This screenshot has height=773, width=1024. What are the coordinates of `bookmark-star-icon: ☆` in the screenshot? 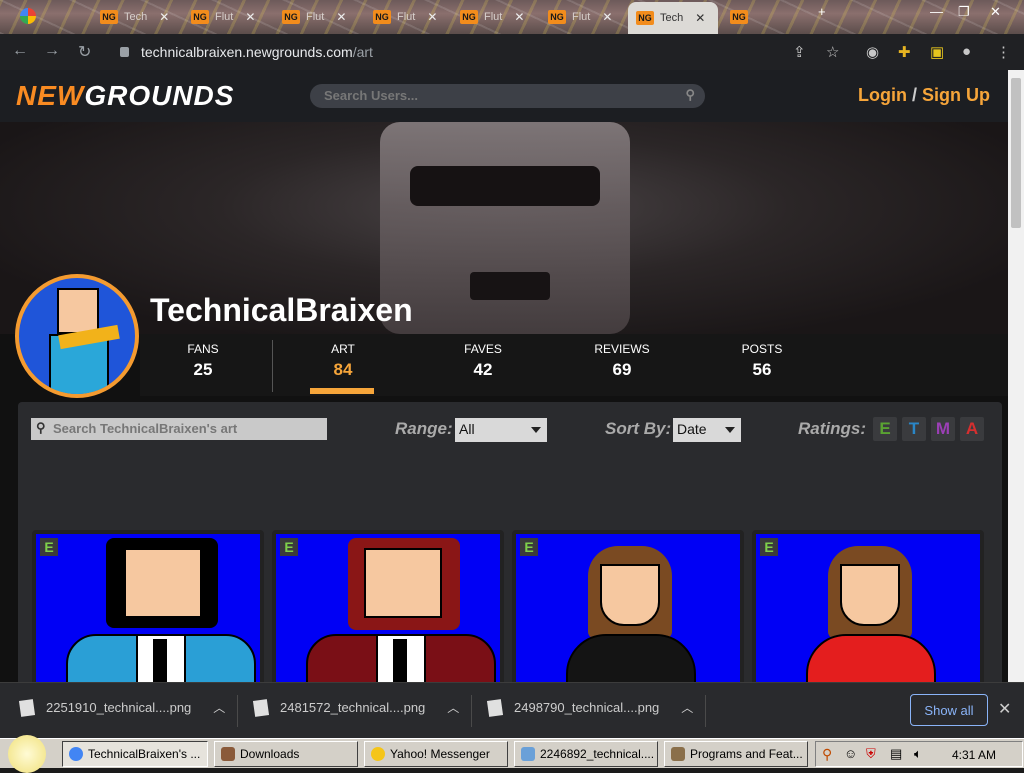 It's located at (832, 52).